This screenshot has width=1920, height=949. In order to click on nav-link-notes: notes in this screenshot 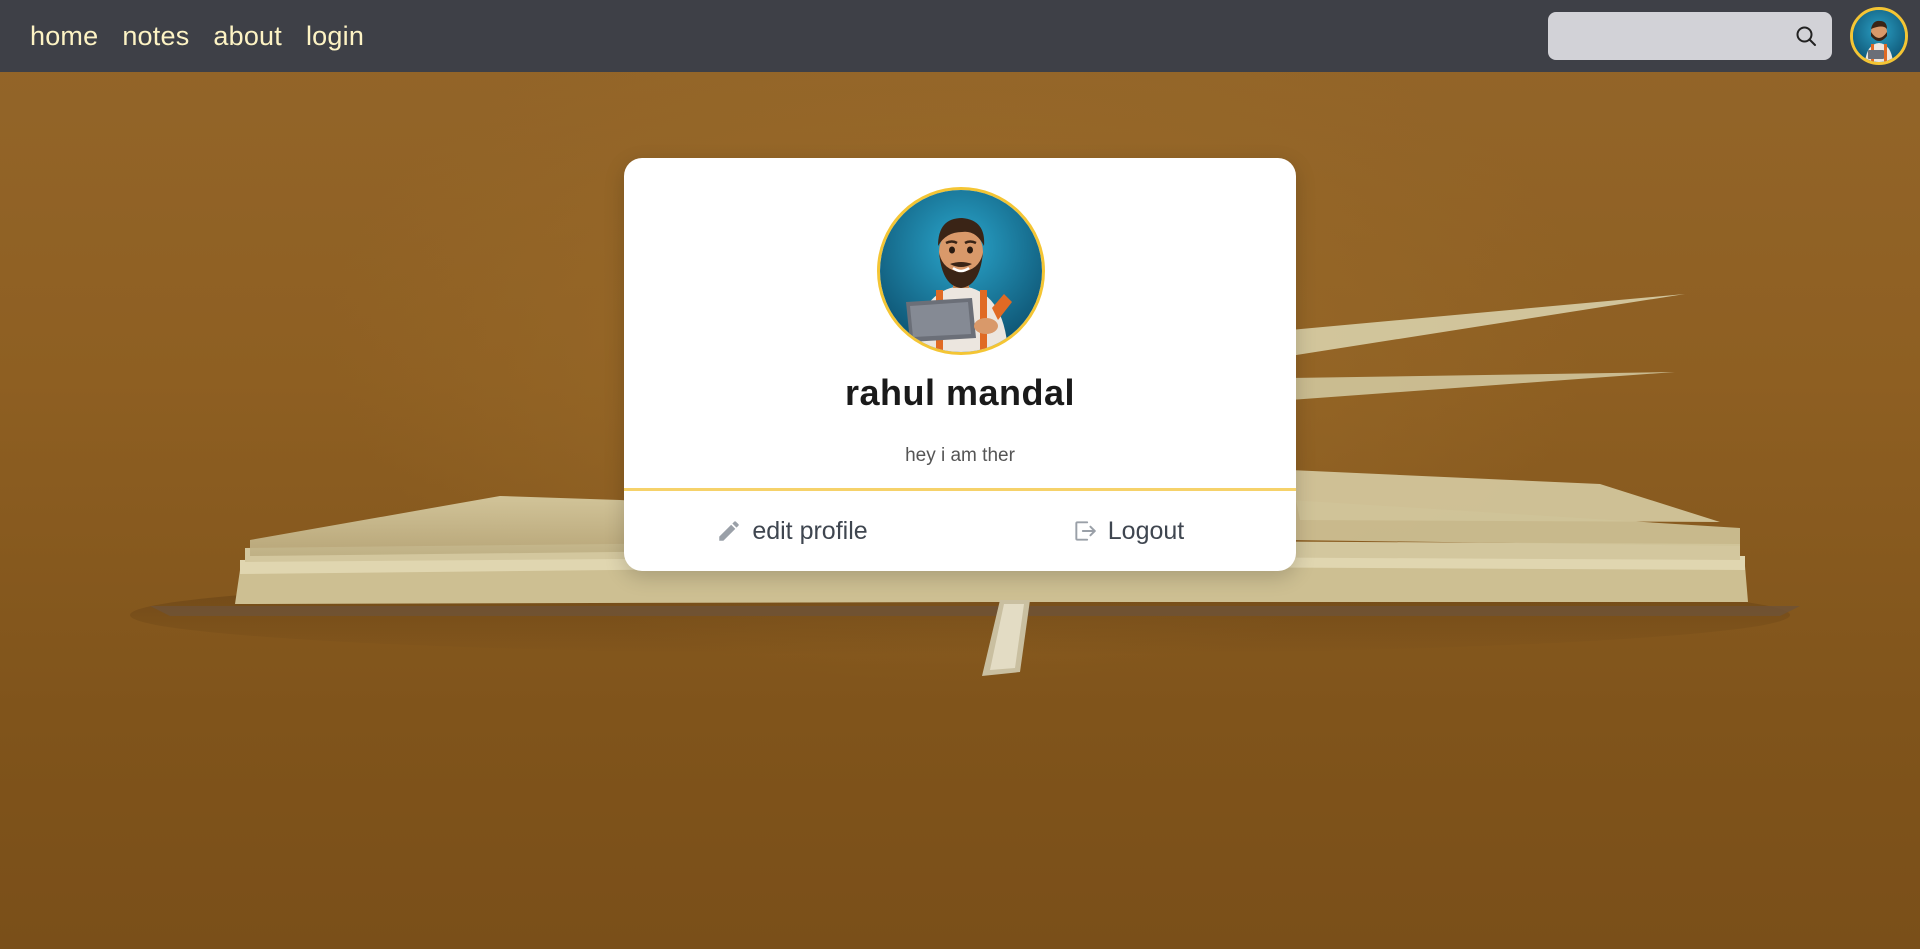, I will do `click(155, 36)`.